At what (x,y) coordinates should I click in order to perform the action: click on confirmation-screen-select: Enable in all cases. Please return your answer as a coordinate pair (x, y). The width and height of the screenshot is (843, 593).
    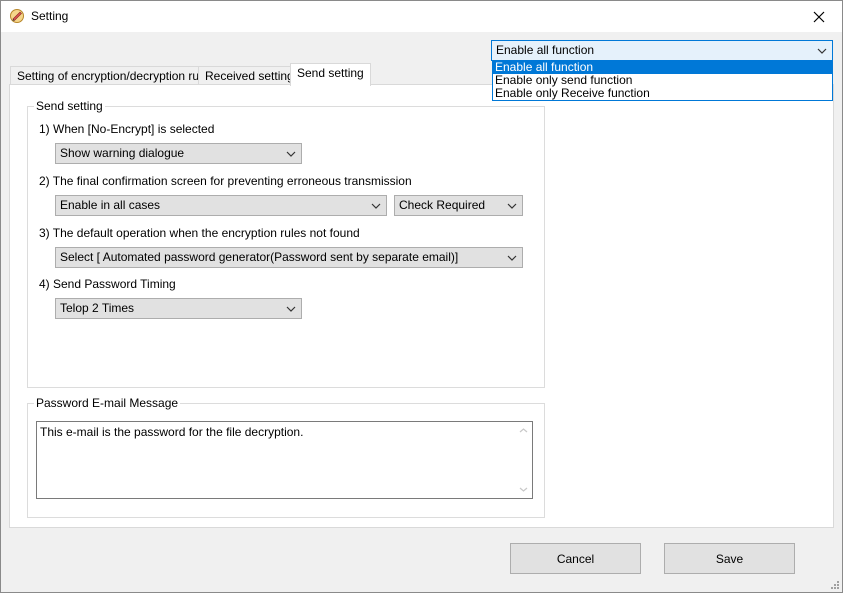
    Looking at the image, I should click on (221, 205).